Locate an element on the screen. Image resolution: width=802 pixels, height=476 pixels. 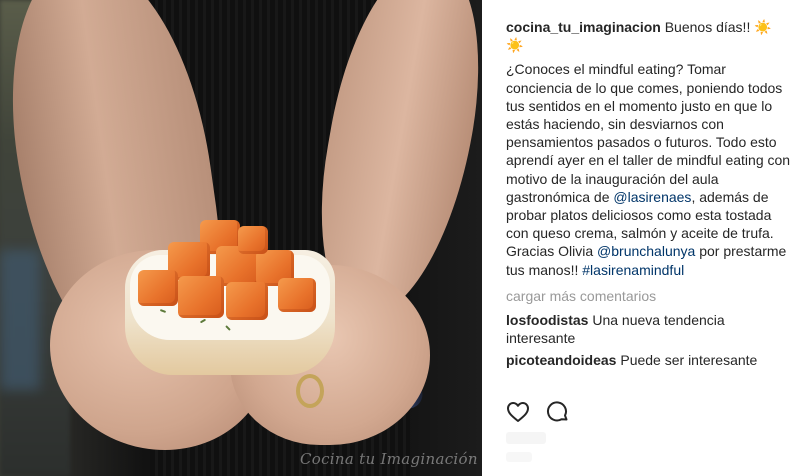
likes-count-placeholder is located at coordinates (526, 438).